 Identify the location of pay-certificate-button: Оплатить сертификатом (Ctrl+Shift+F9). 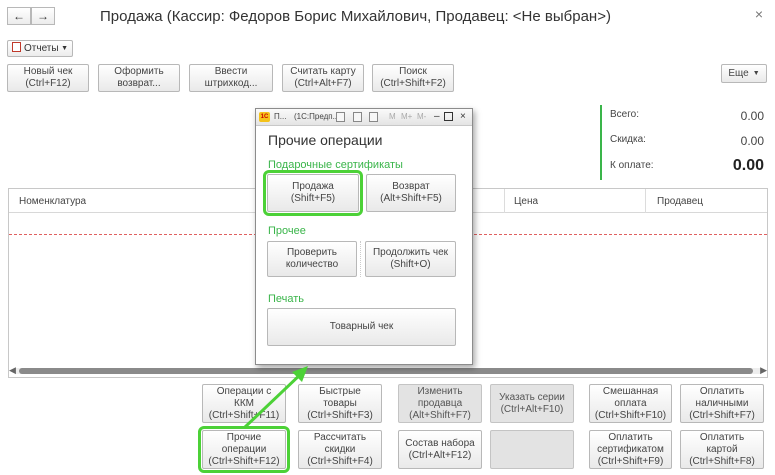
(630, 449).